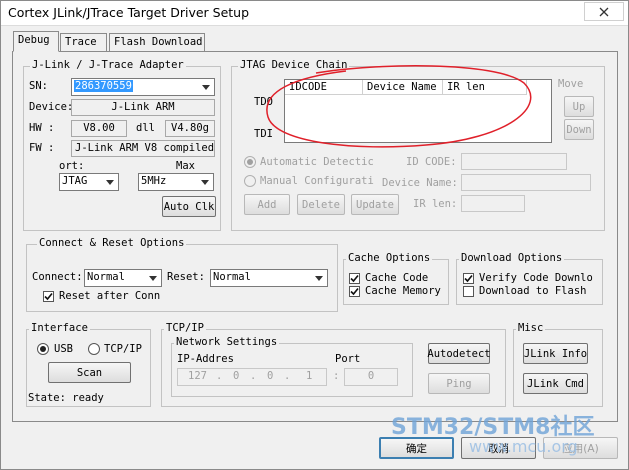  Describe the element at coordinates (397, 278) in the screenshot. I see `cache-code-label: Cache Code` at that location.